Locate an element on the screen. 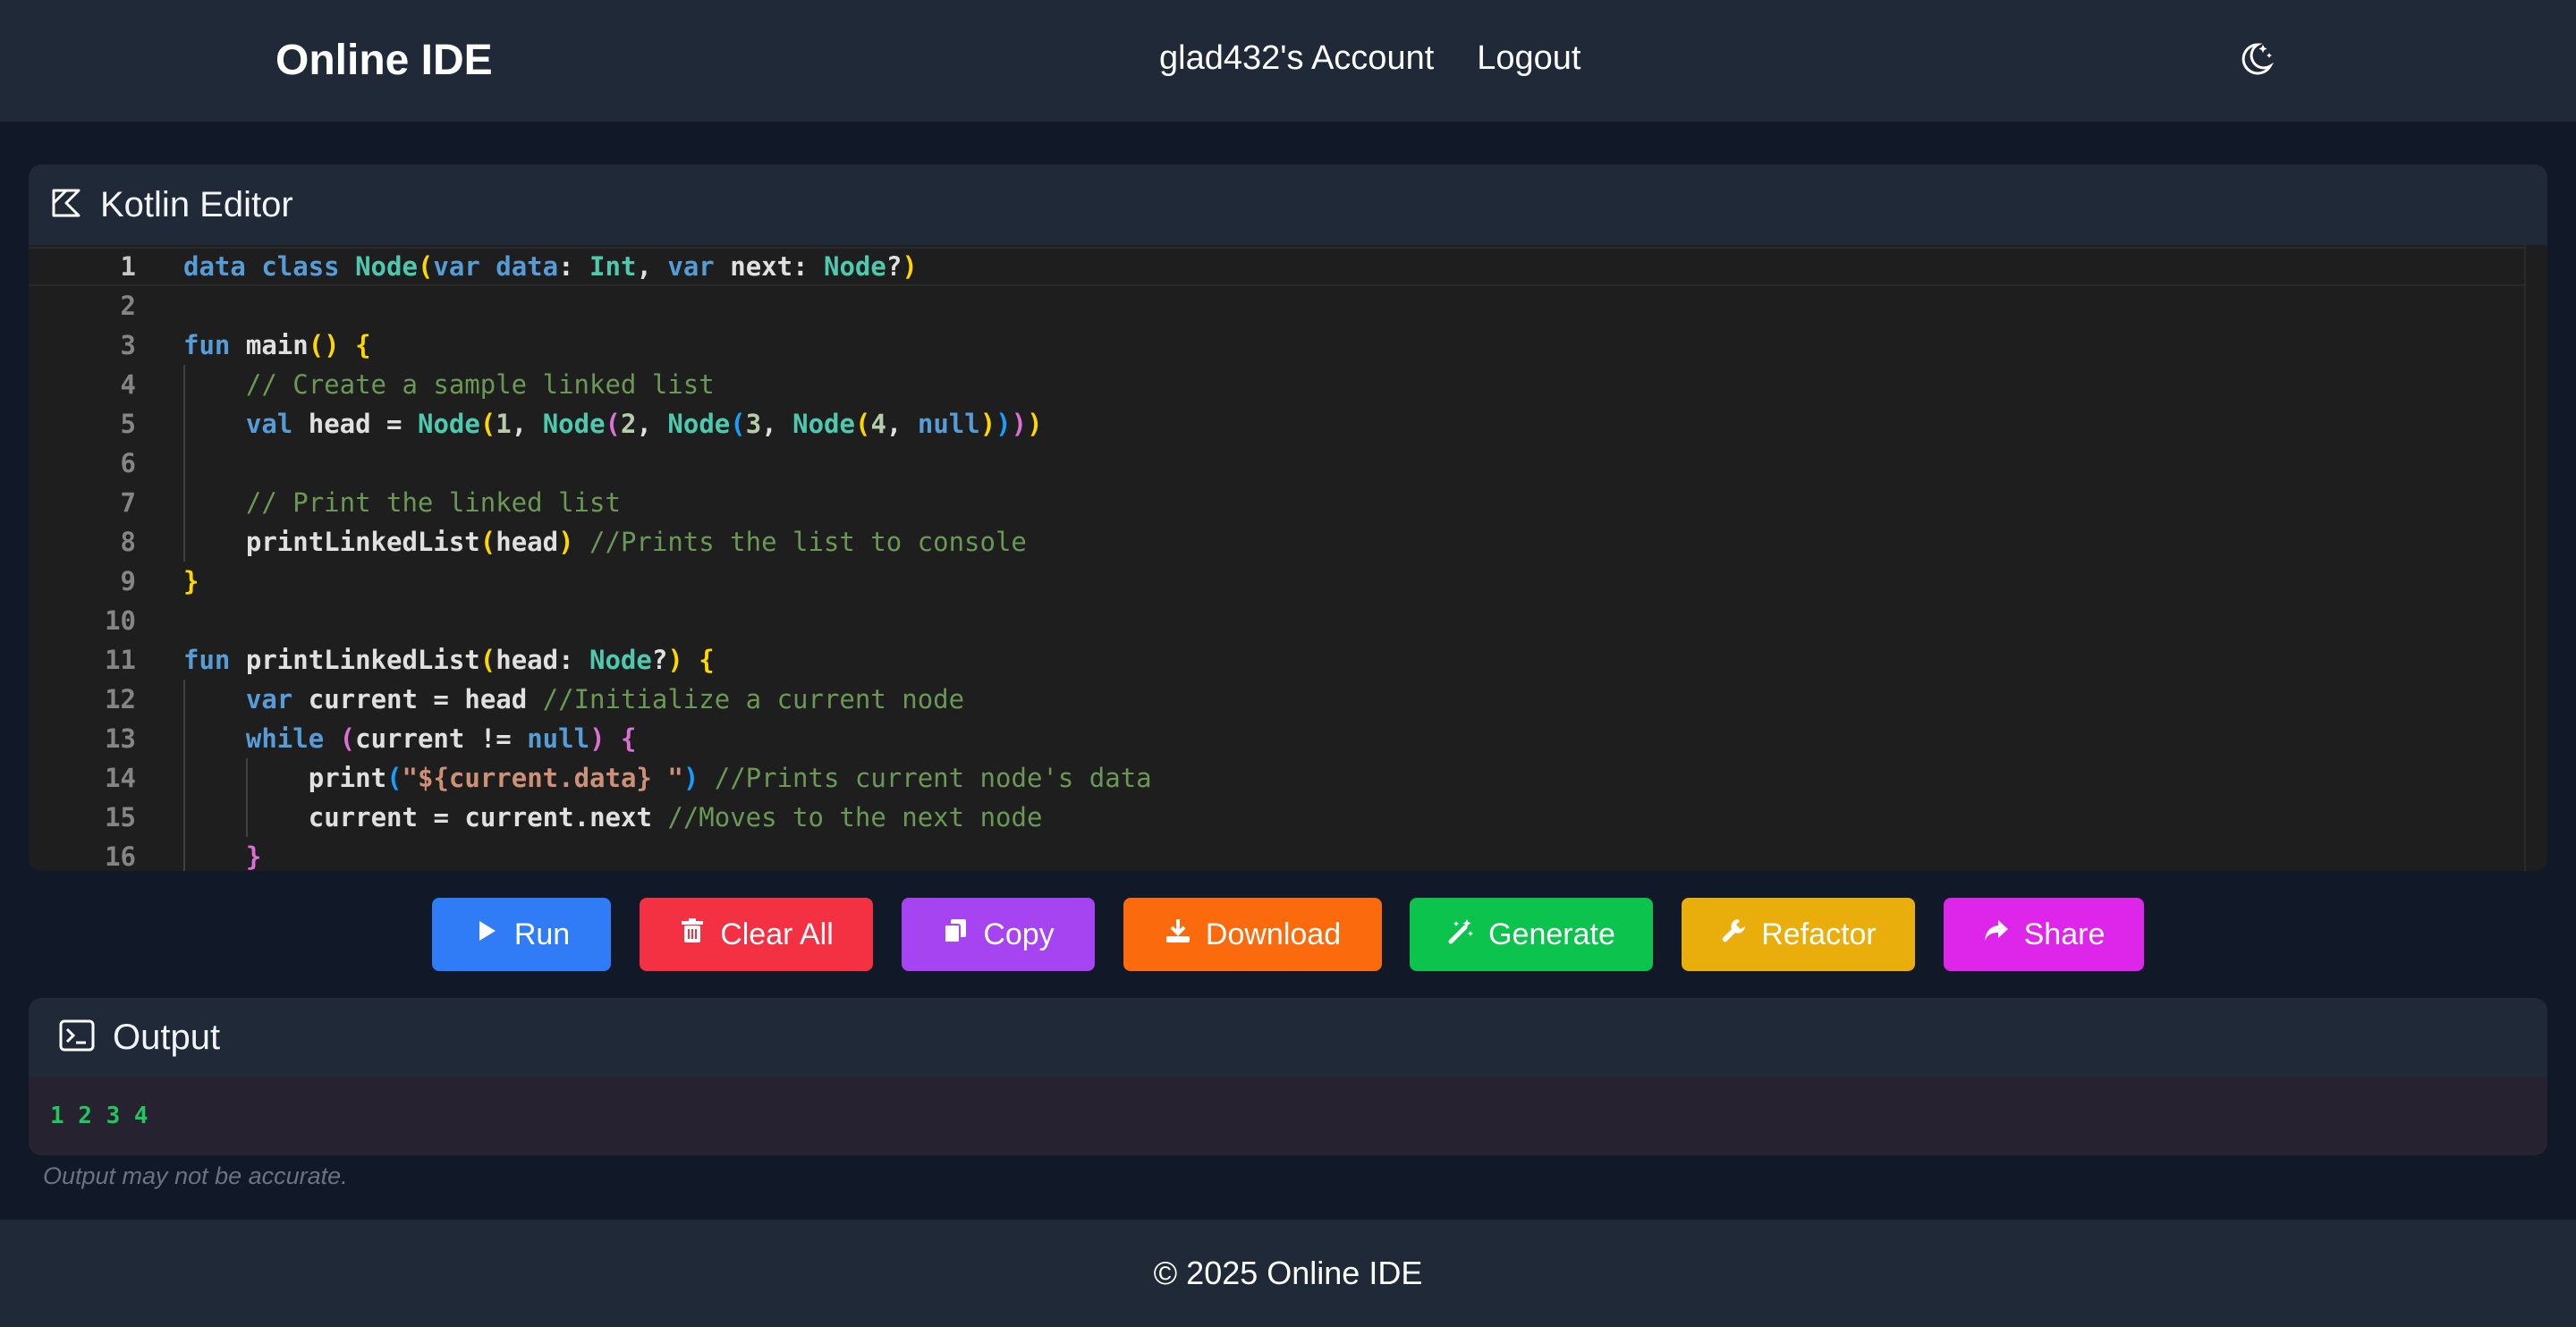 This screenshot has width=2576, height=1327. run-button: Run is located at coordinates (521, 934).